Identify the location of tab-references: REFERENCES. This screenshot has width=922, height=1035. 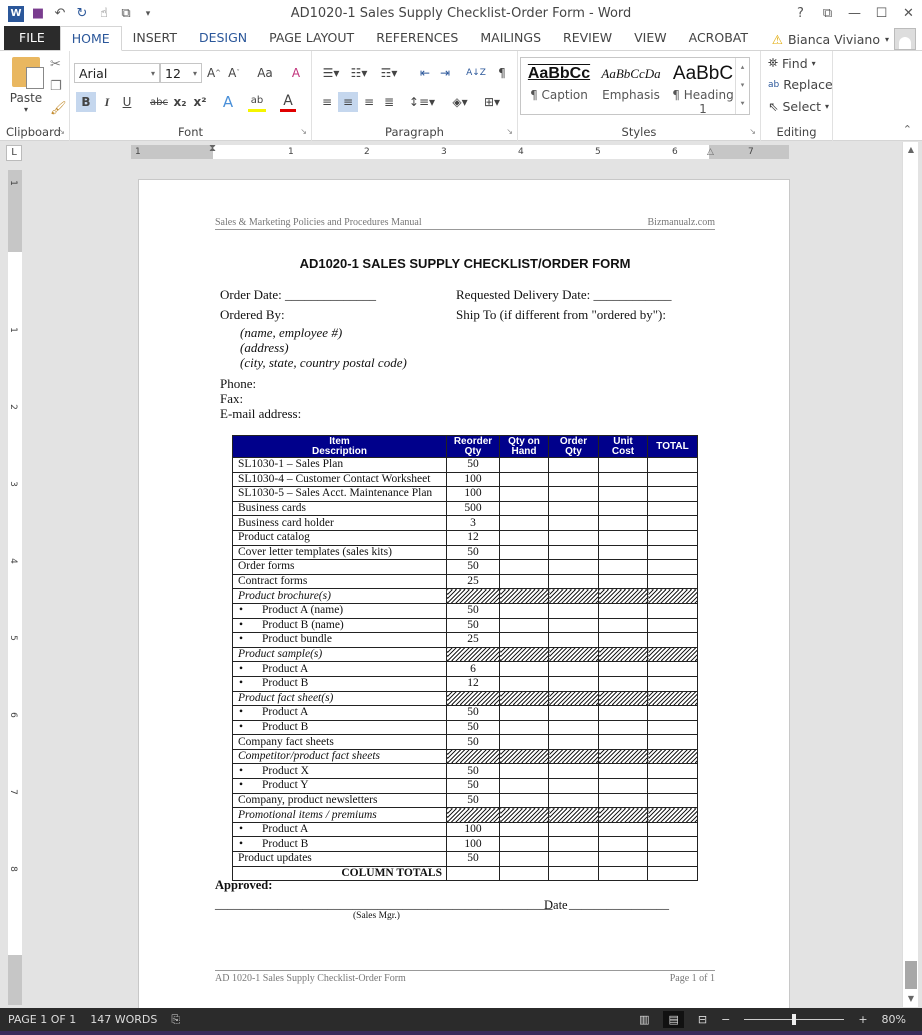
(417, 38).